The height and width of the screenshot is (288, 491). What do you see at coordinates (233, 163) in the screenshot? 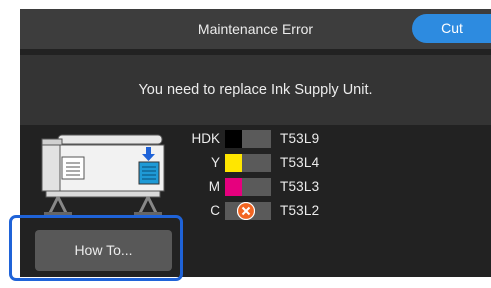
I see `ink-swatch-yellow` at bounding box center [233, 163].